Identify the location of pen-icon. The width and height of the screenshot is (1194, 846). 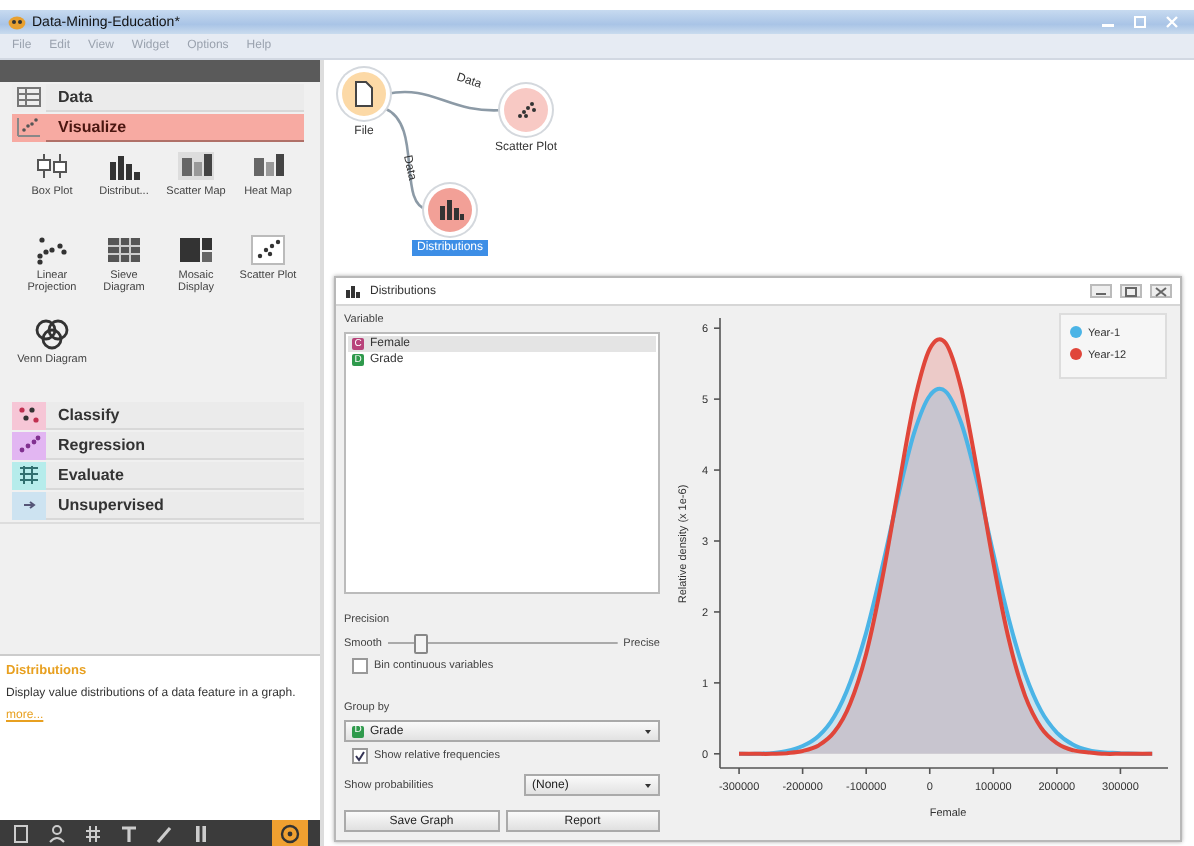
(165, 833).